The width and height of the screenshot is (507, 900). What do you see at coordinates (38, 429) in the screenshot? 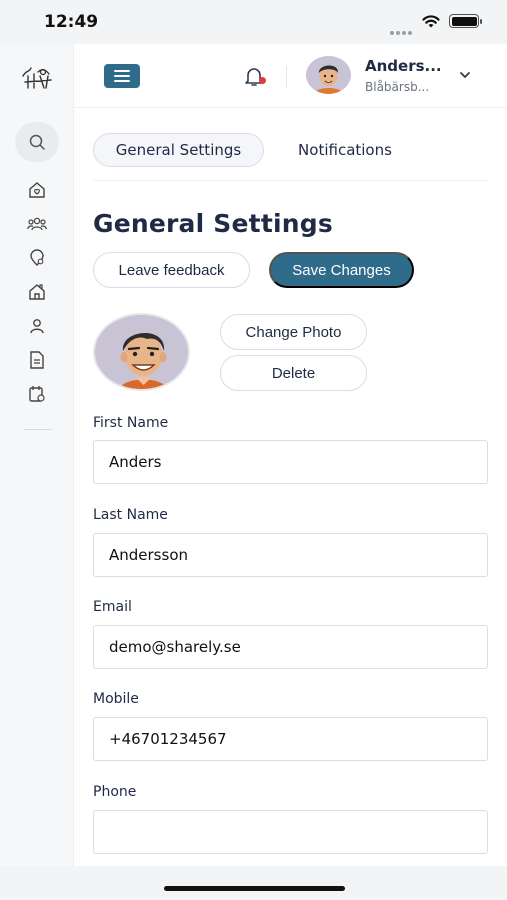
I see `sidebar-divider` at bounding box center [38, 429].